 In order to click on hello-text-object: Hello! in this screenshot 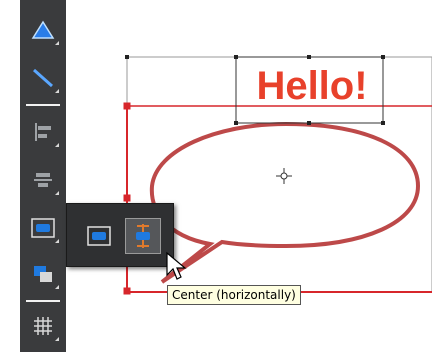, I will do `click(312, 86)`.